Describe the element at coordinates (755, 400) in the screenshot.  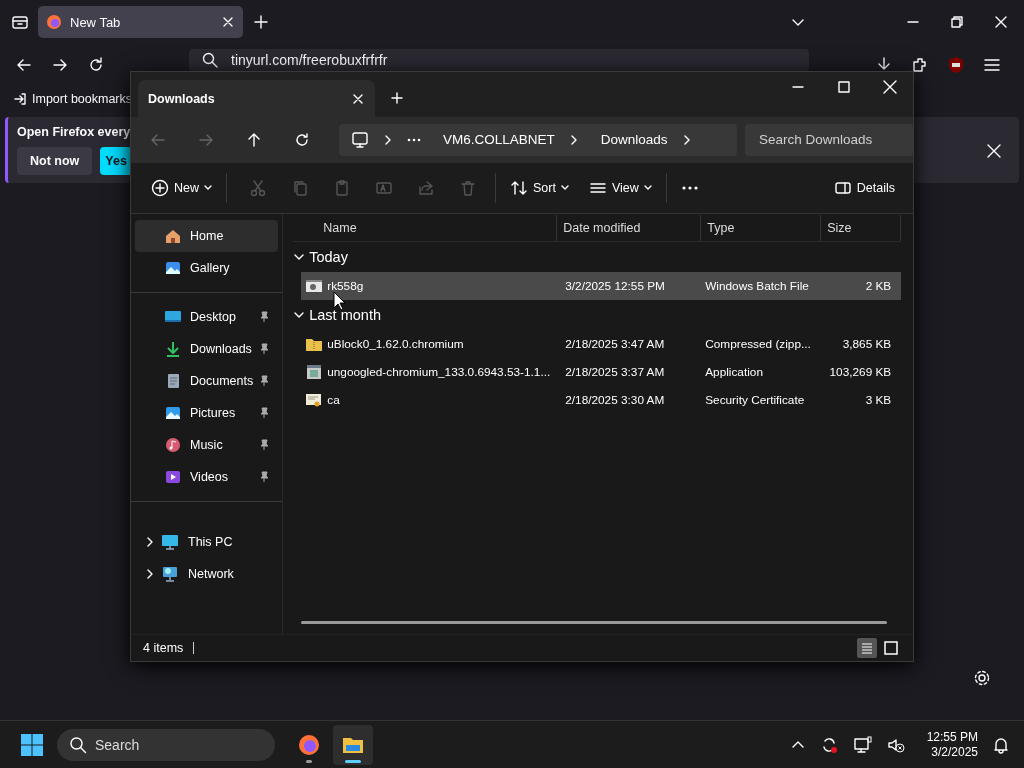
I see `table-cell-text: Security Certificate` at that location.